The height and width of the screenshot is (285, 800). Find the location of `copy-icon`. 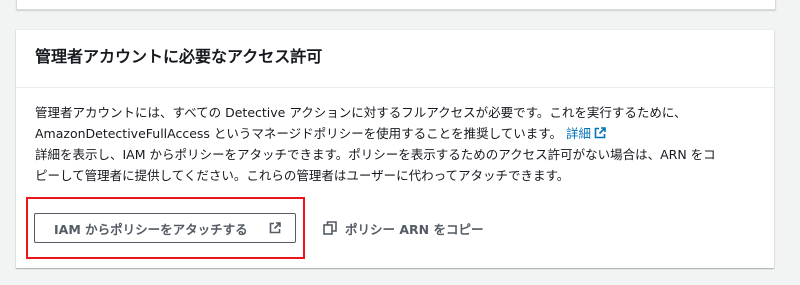

copy-icon is located at coordinates (330, 228).